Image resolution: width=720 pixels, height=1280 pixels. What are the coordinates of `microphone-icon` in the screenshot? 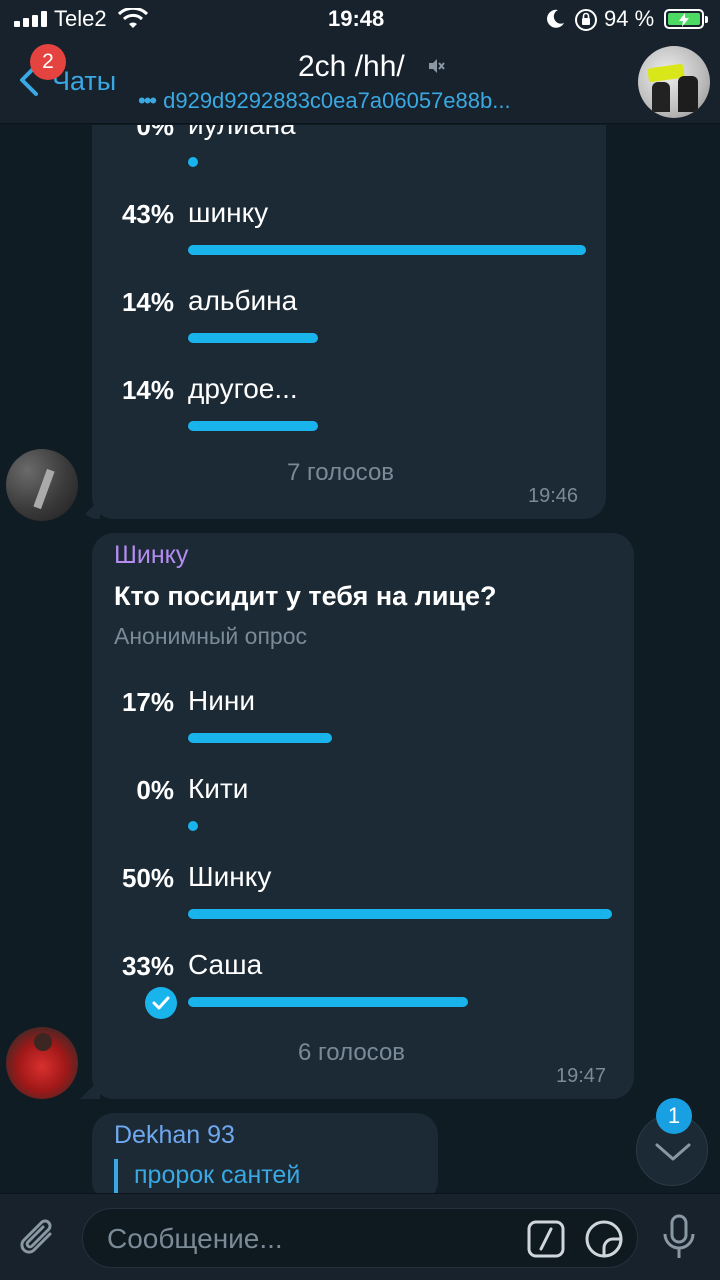 It's located at (679, 1238).